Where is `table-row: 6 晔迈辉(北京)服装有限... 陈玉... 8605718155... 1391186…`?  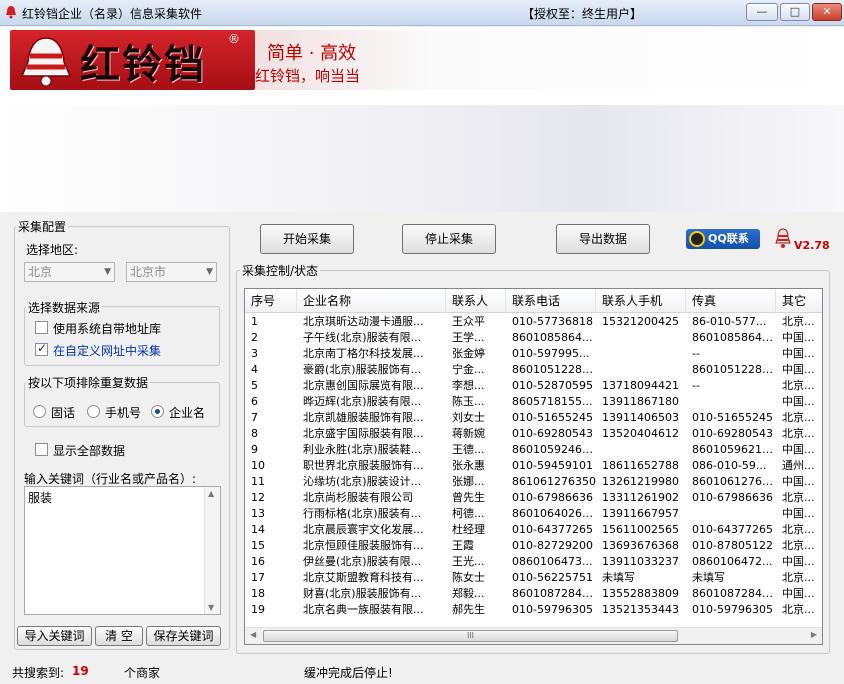
table-row: 6 晔迈辉(北京)服装有限... 陈玉... 8605718155... 1391186… is located at coordinates (533, 402).